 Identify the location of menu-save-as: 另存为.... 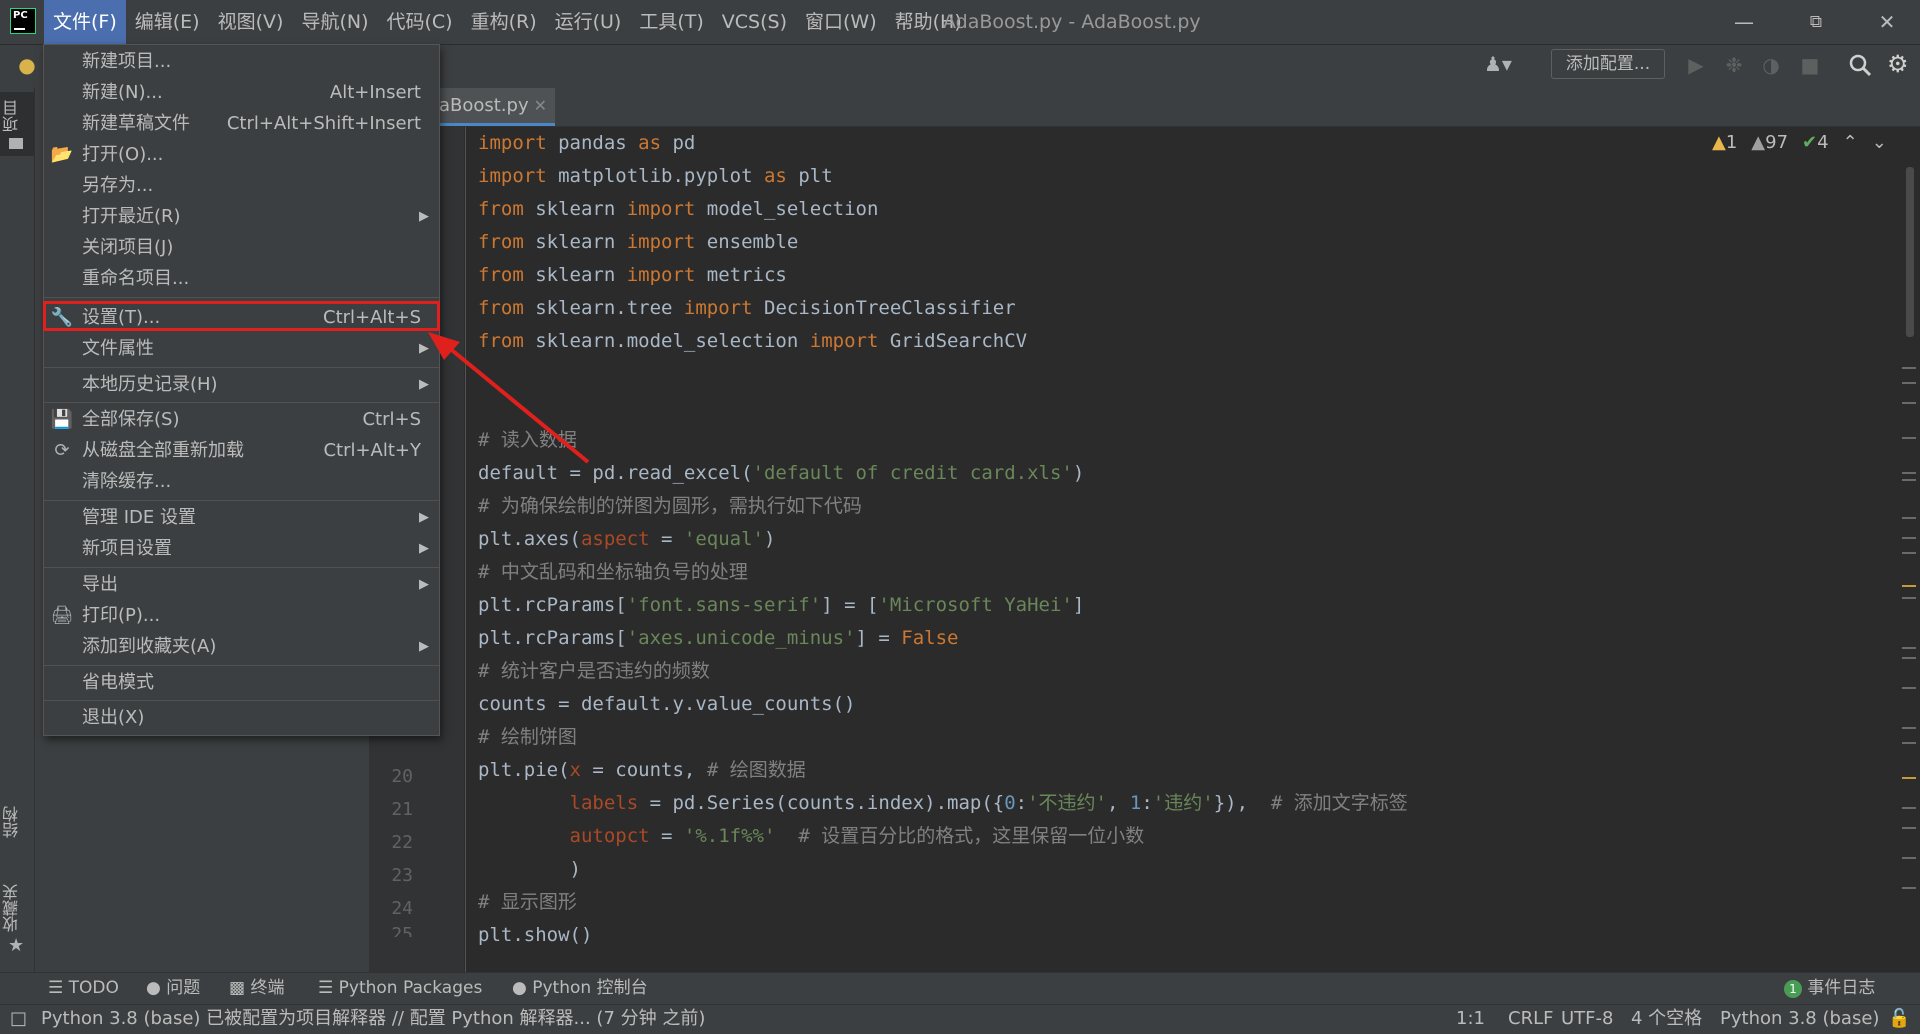
(241, 185).